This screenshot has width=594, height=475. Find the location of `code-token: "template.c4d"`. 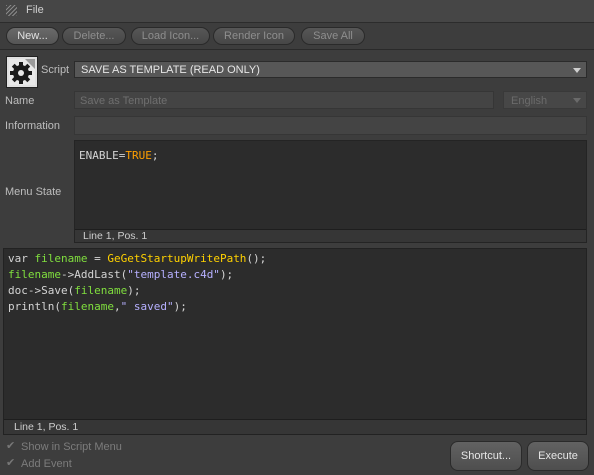

code-token: "template.c4d" is located at coordinates (173, 274).